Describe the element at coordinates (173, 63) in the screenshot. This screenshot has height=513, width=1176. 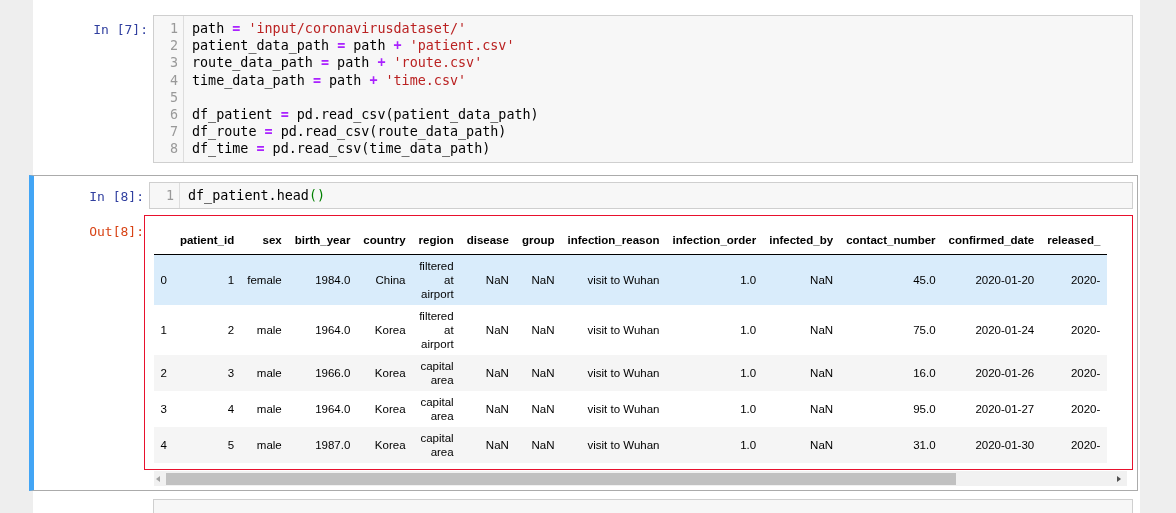
I see `line-number: 3` at that location.